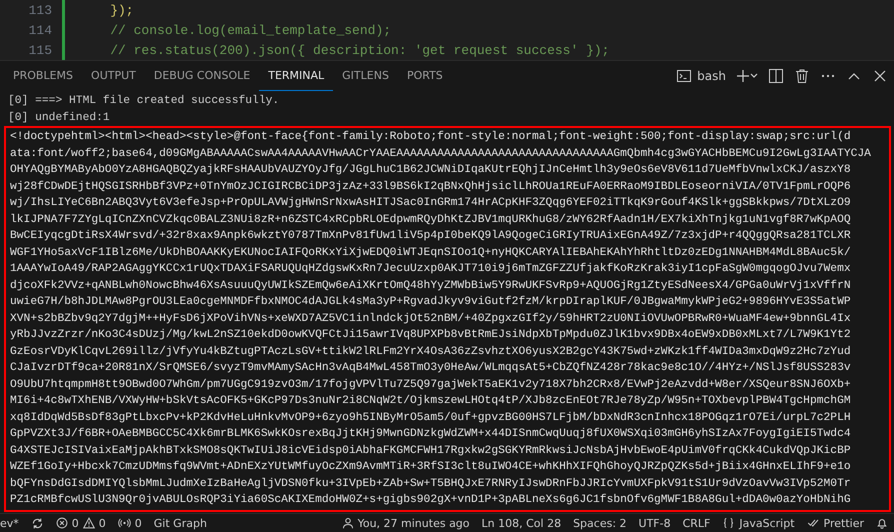  I want to click on broadcast-icon, so click(124, 523).